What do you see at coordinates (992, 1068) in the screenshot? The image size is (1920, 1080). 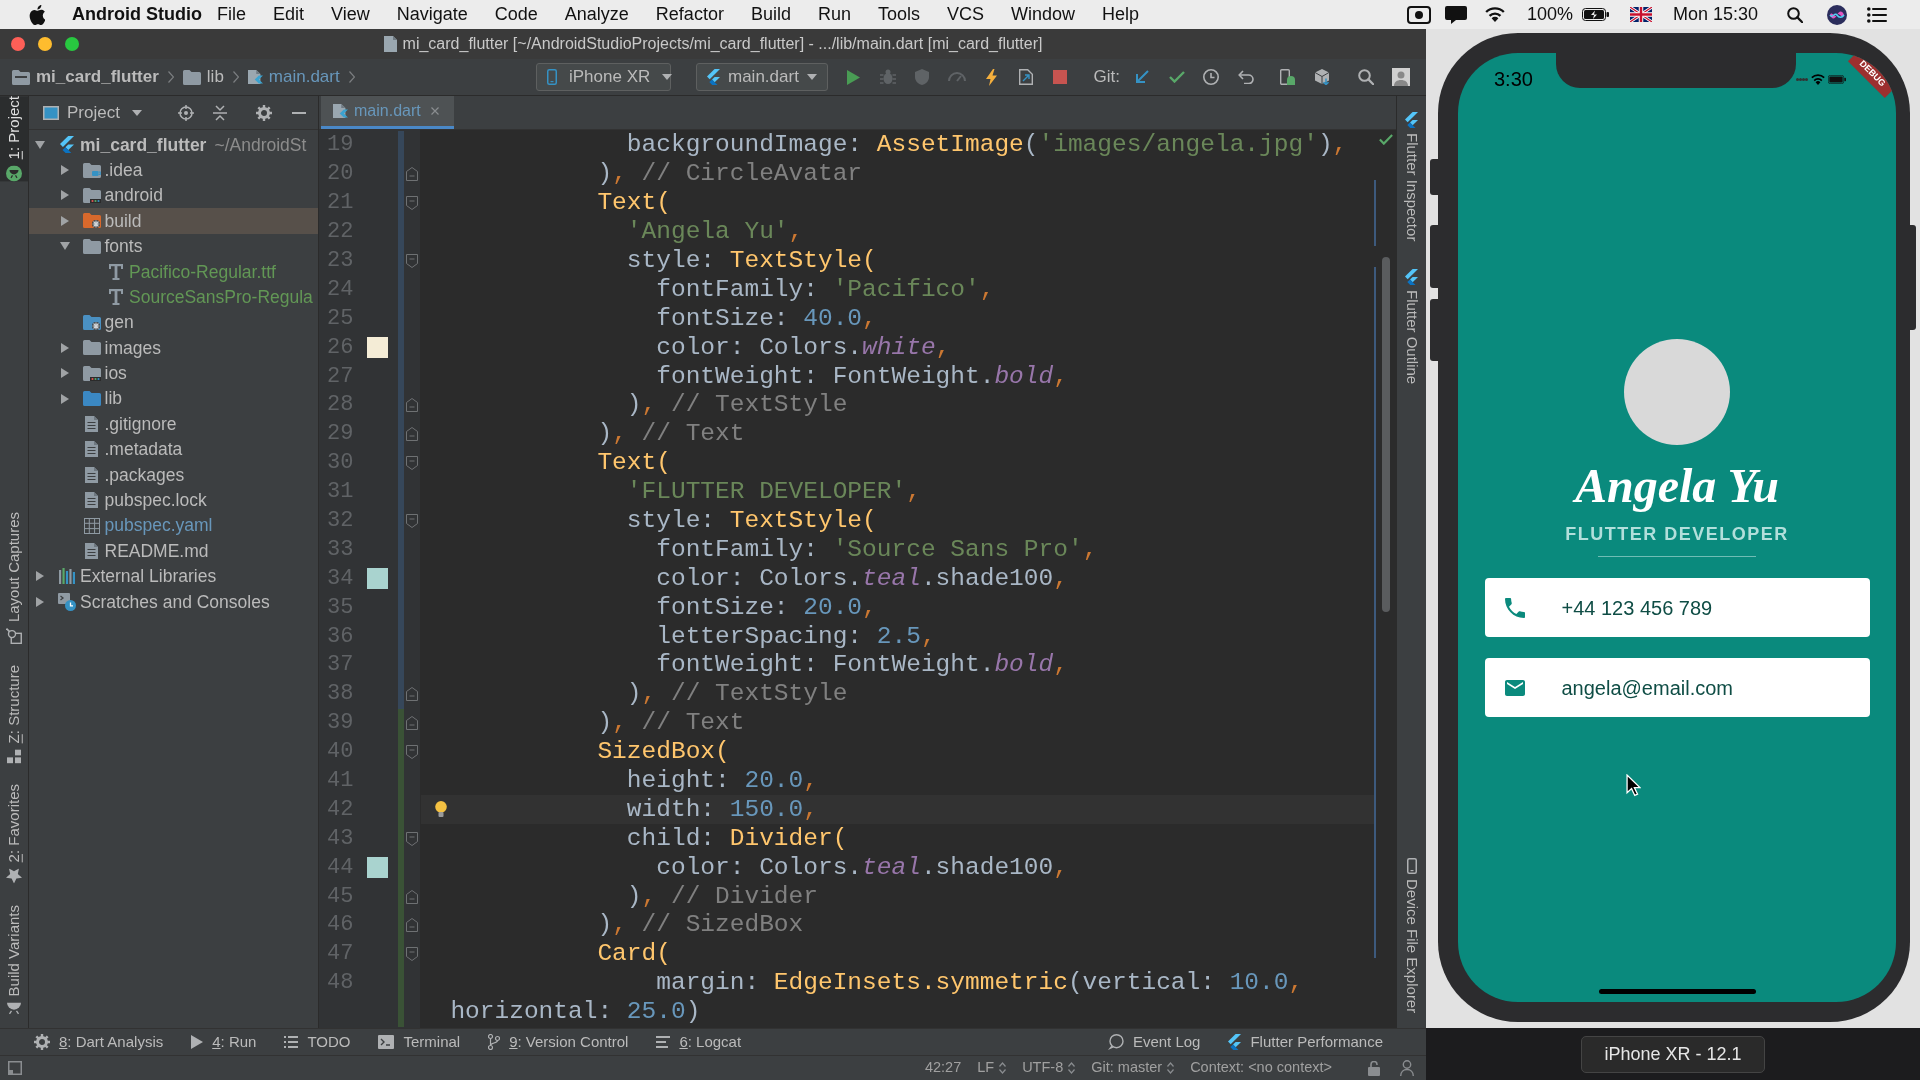 I see `status-item: LF` at bounding box center [992, 1068].